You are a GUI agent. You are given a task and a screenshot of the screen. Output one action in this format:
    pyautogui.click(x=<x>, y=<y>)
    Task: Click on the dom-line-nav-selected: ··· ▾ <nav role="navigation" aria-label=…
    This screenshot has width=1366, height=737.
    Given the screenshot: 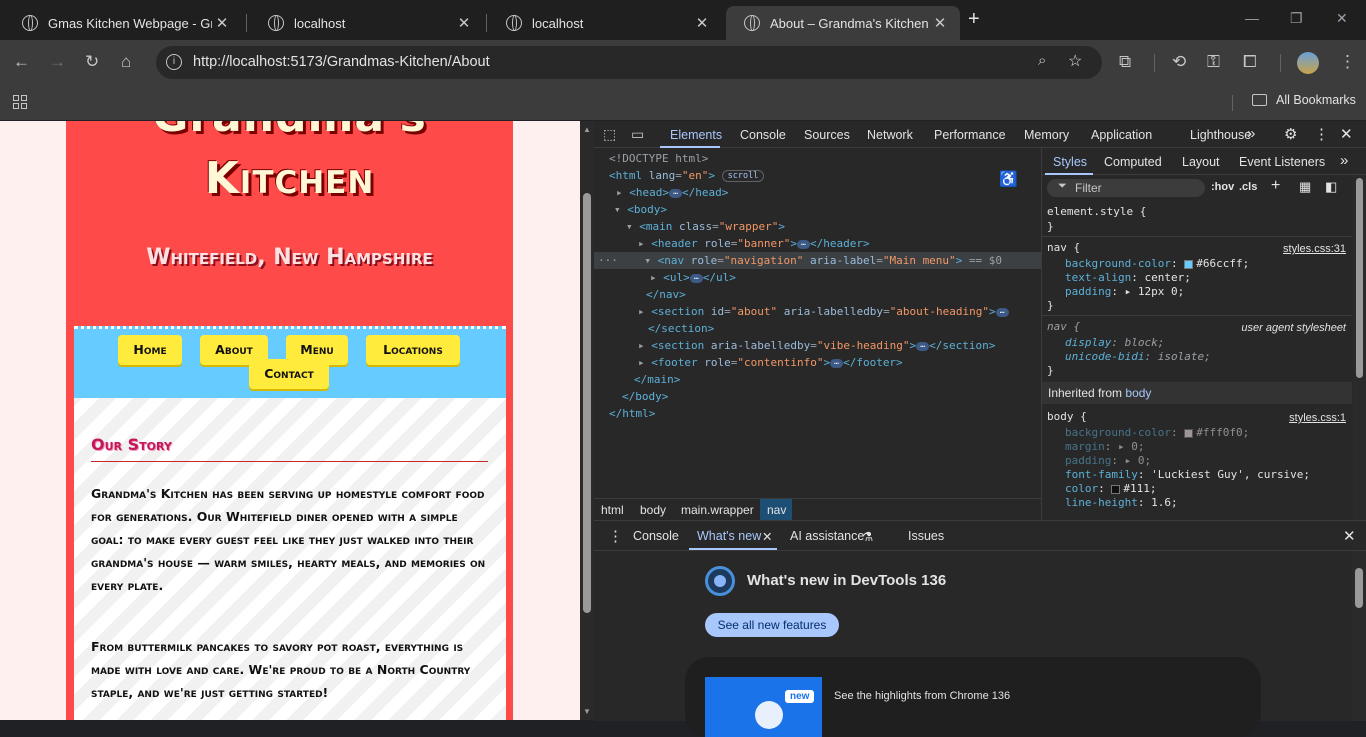 What is the action you would take?
    pyautogui.click(x=817, y=260)
    